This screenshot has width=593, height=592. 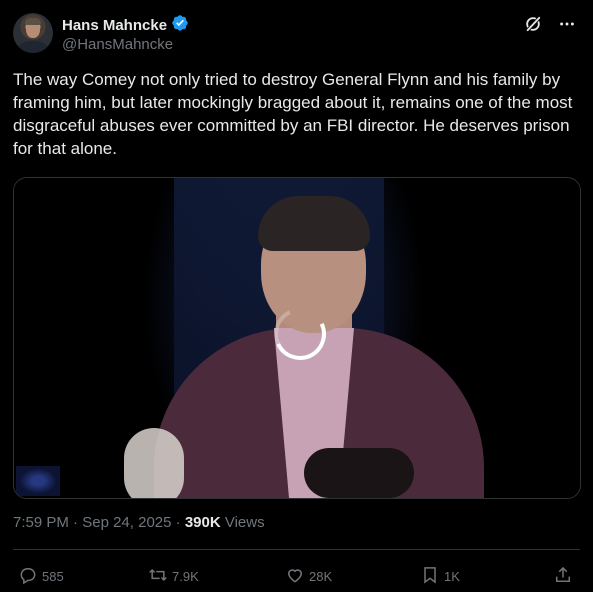 What do you see at coordinates (154, 463) in the screenshot?
I see `video-person-knee` at bounding box center [154, 463].